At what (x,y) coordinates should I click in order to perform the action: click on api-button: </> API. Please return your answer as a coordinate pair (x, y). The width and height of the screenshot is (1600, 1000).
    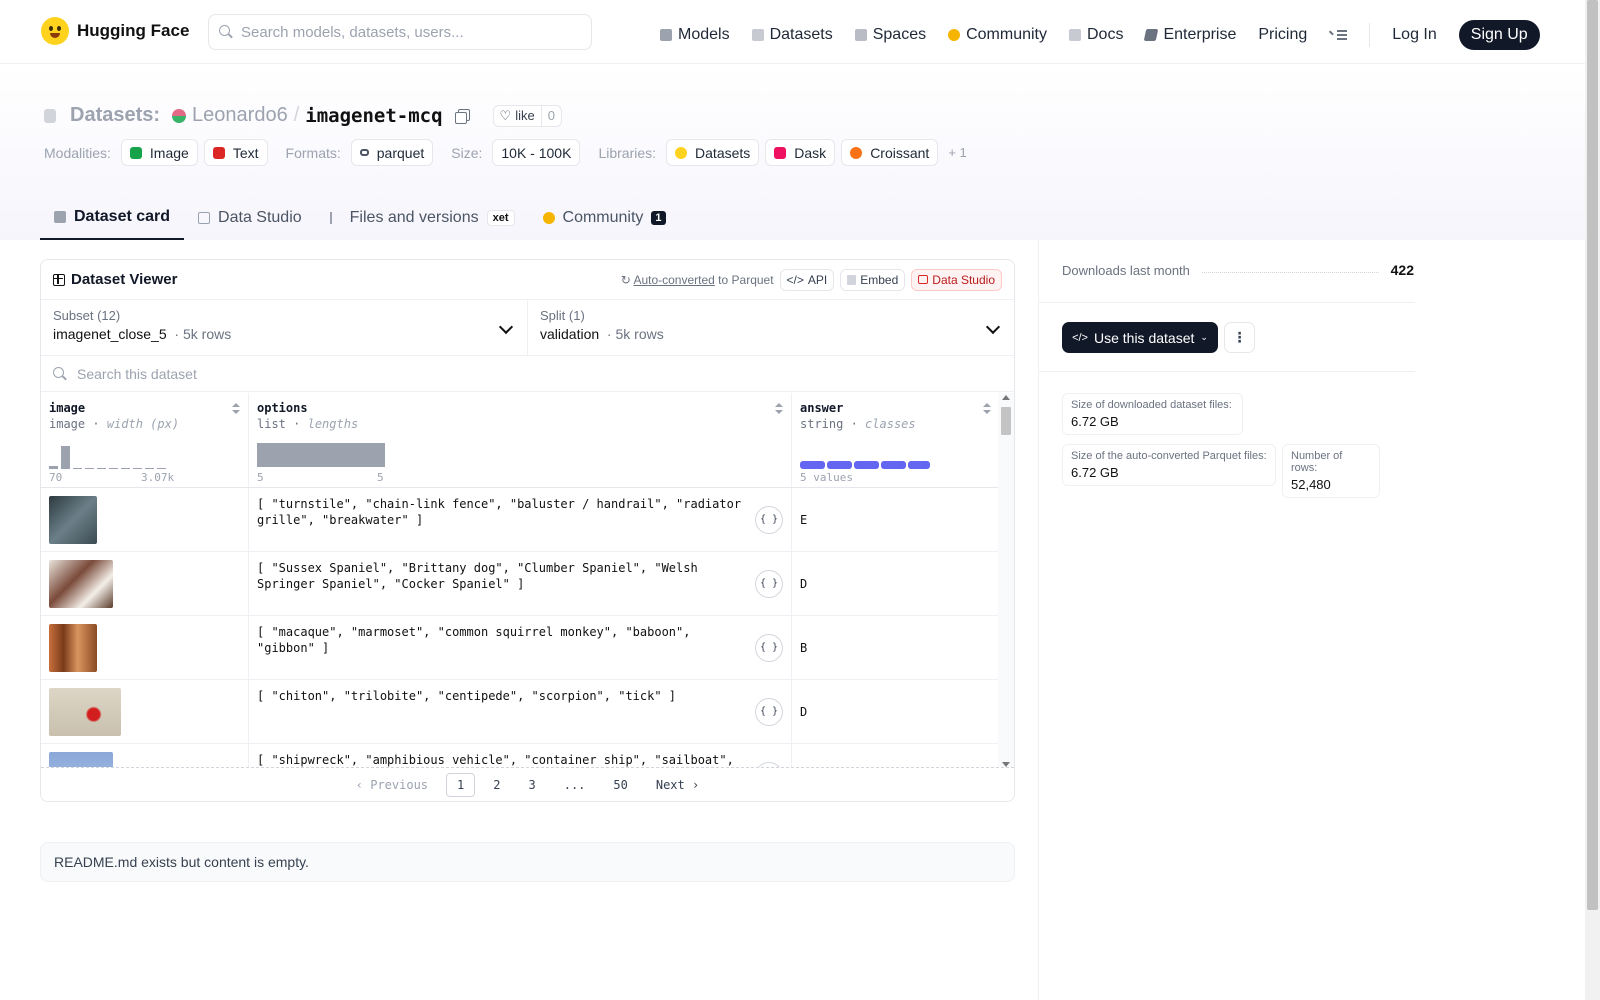
    Looking at the image, I should click on (807, 279).